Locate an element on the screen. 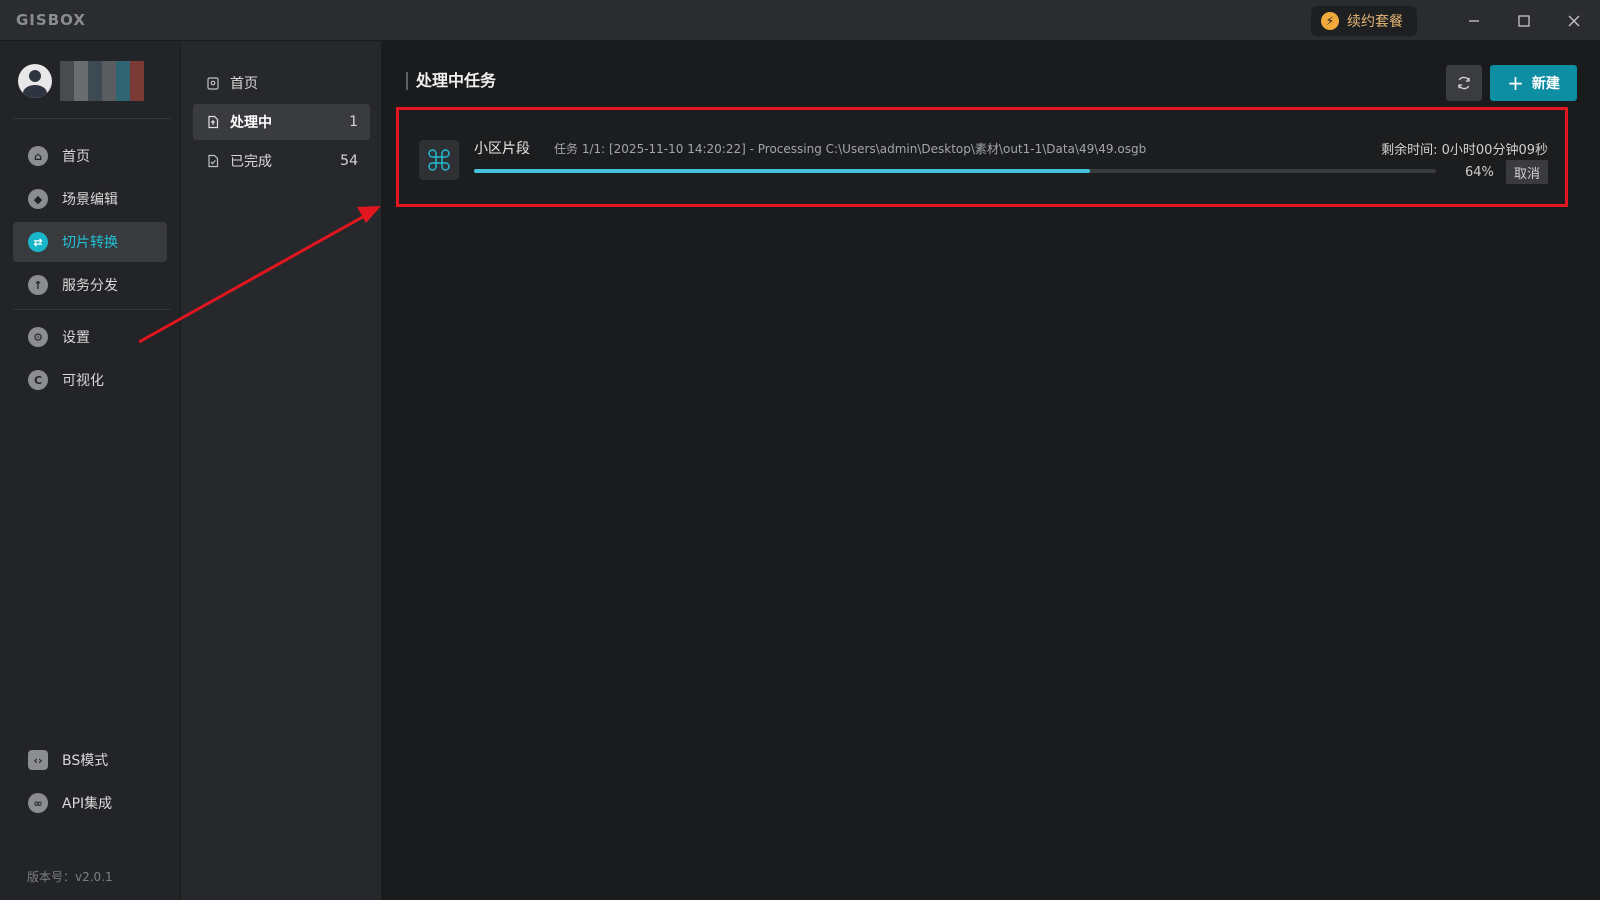  page-title: 处理中任务 is located at coordinates (451, 81).